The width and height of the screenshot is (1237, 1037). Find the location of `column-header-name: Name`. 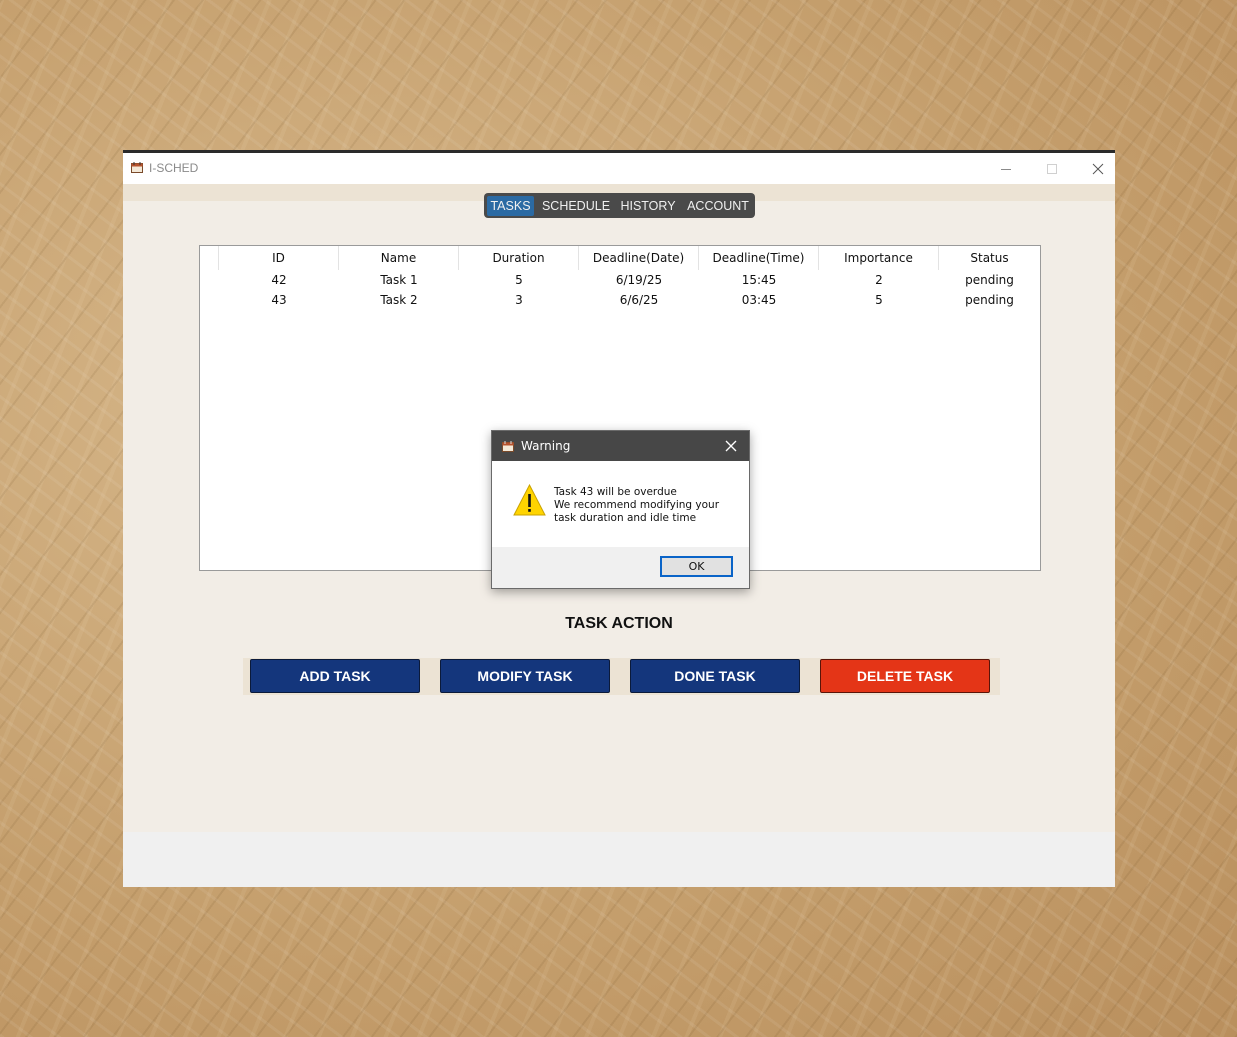

column-header-name: Name is located at coordinates (399, 258).